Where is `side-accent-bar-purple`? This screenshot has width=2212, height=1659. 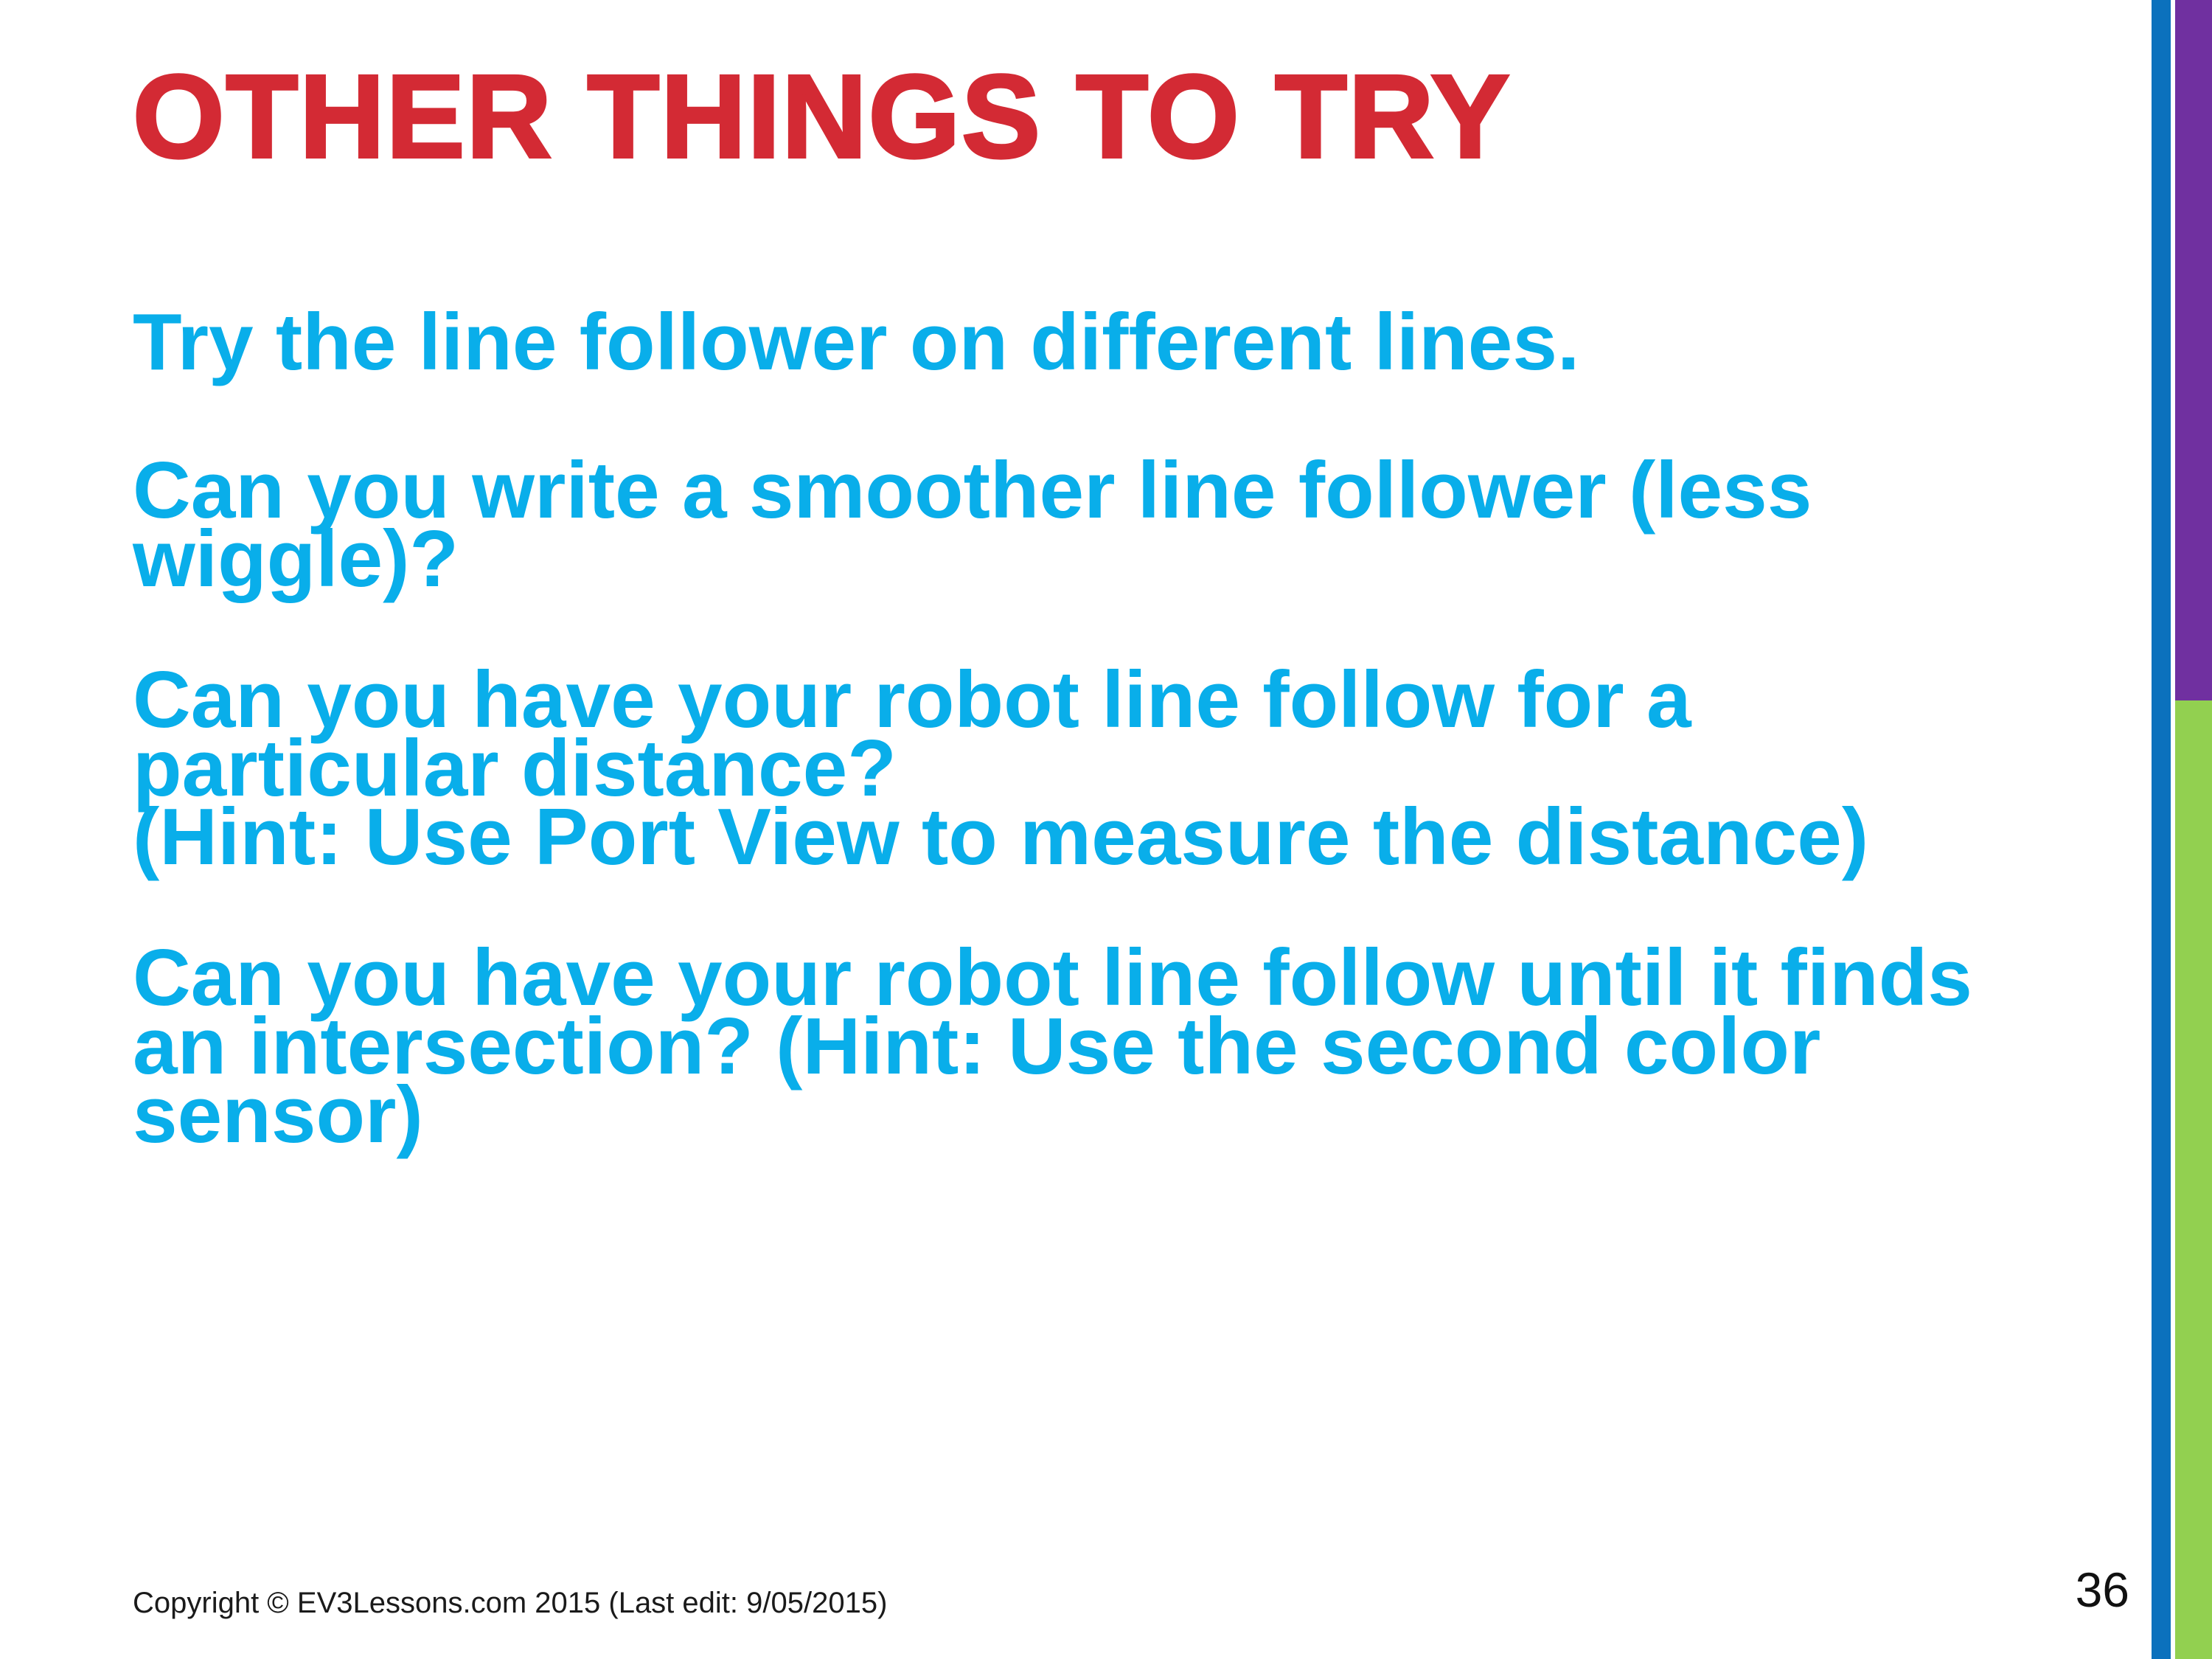
side-accent-bar-purple is located at coordinates (2193, 350).